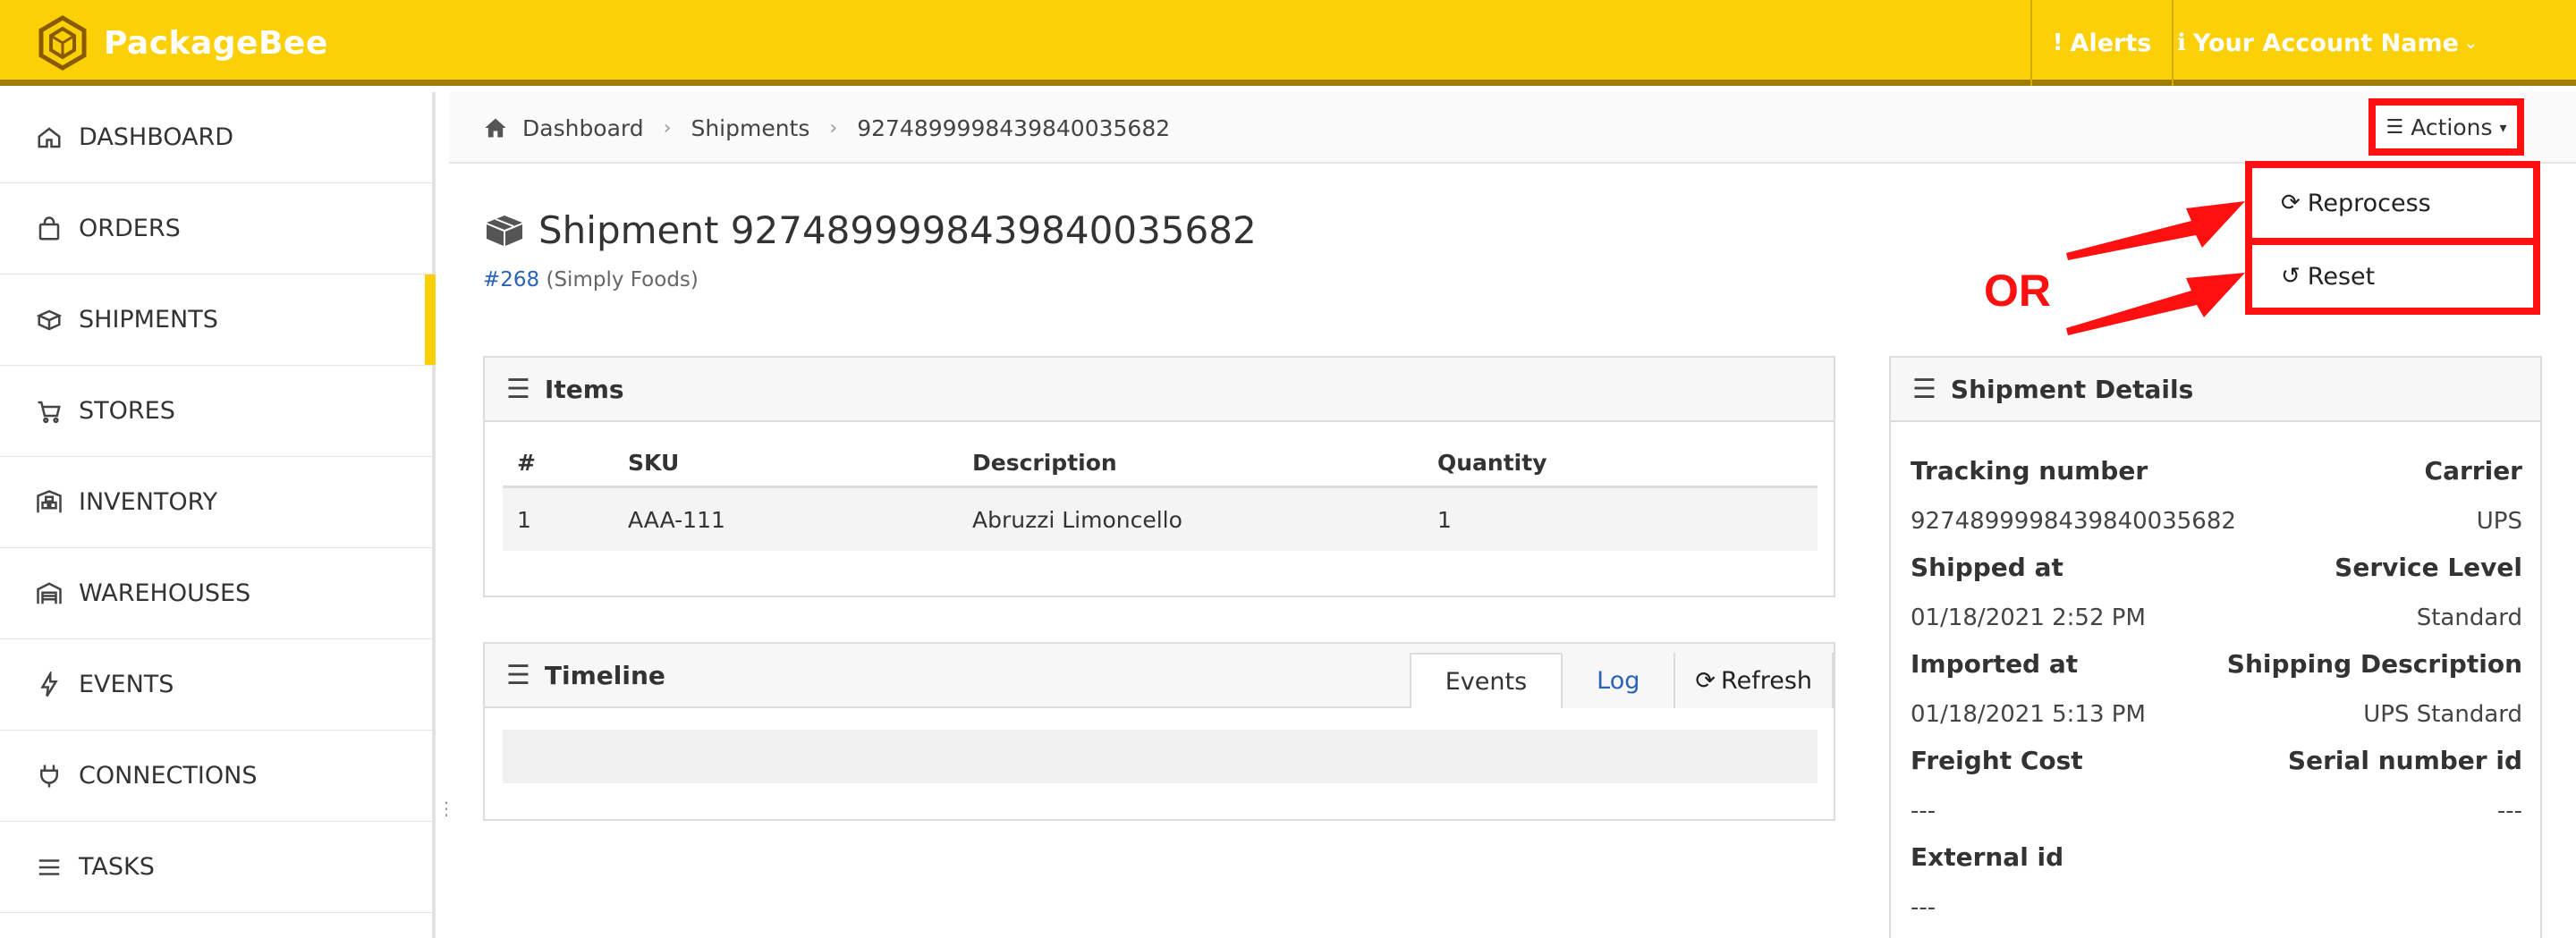 This screenshot has width=2576, height=938. What do you see at coordinates (2374, 664) in the screenshot?
I see `detail-label: Shipping Description` at bounding box center [2374, 664].